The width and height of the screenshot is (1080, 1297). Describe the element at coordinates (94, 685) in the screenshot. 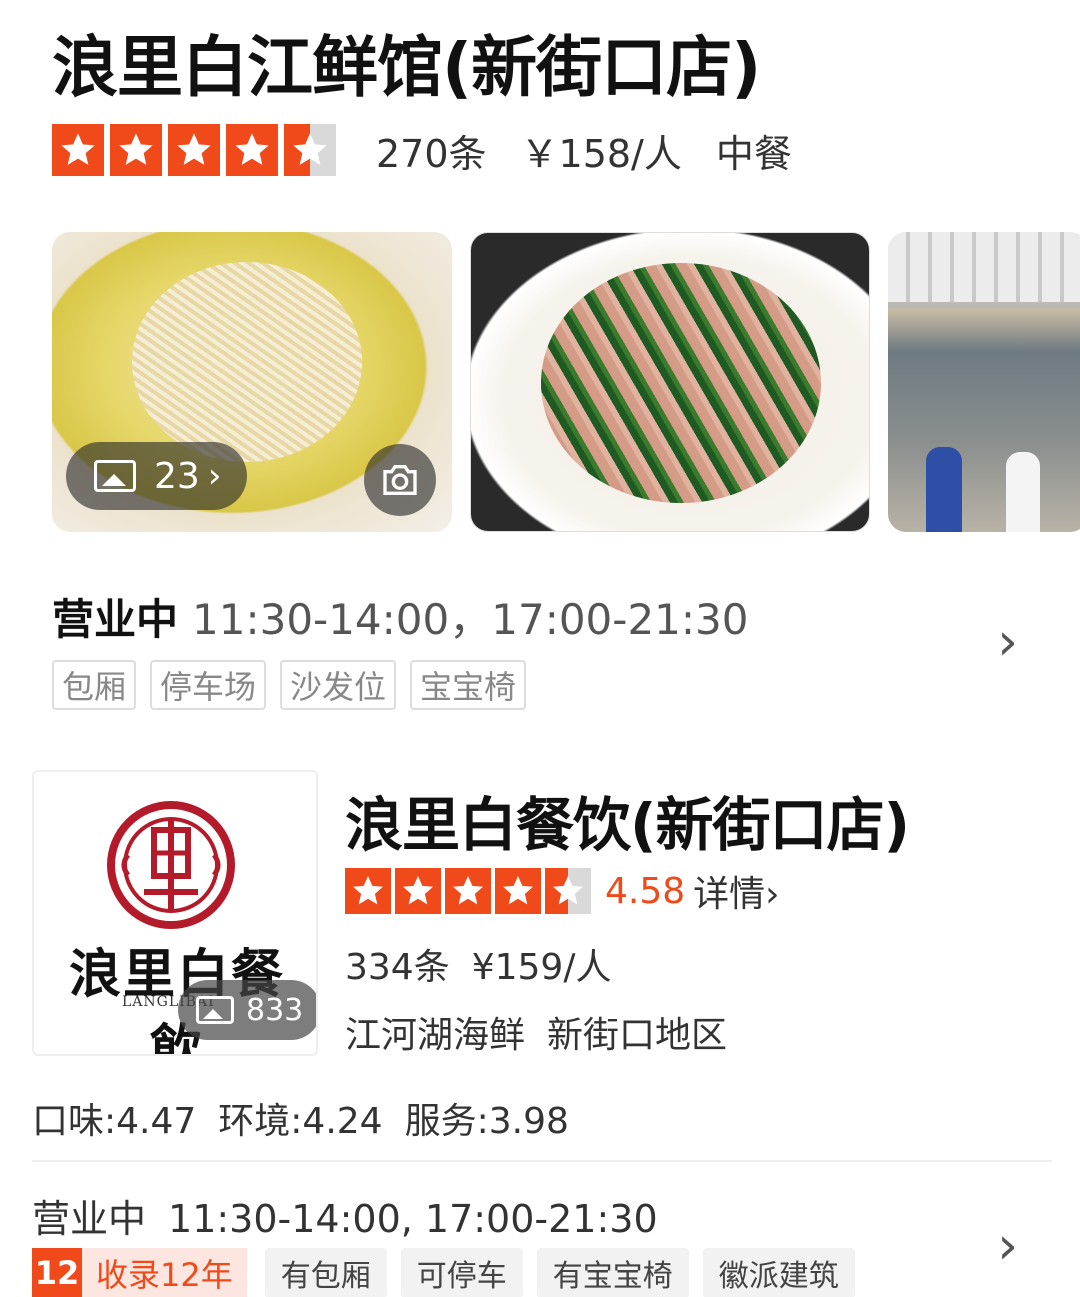

I see `facility-tag: 包厢` at that location.